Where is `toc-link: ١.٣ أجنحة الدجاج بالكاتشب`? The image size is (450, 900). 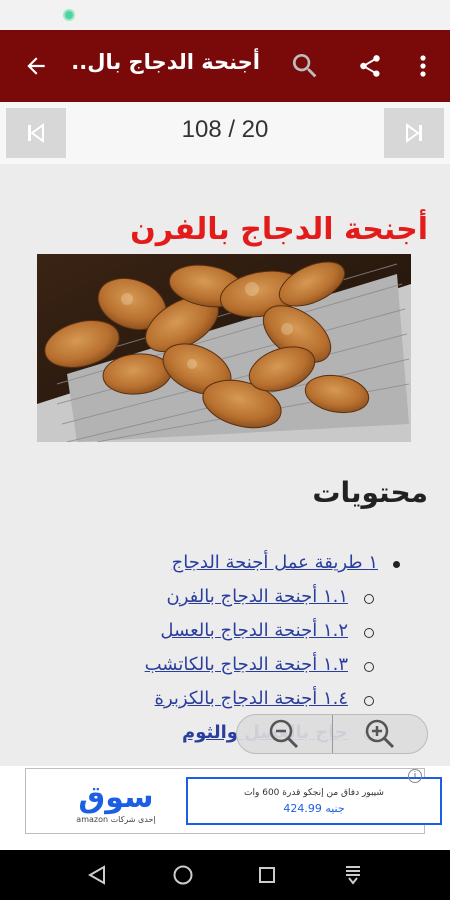
toc-link: ١.٣ أجنحة الدجاج بالكاتشب is located at coordinates (246, 664).